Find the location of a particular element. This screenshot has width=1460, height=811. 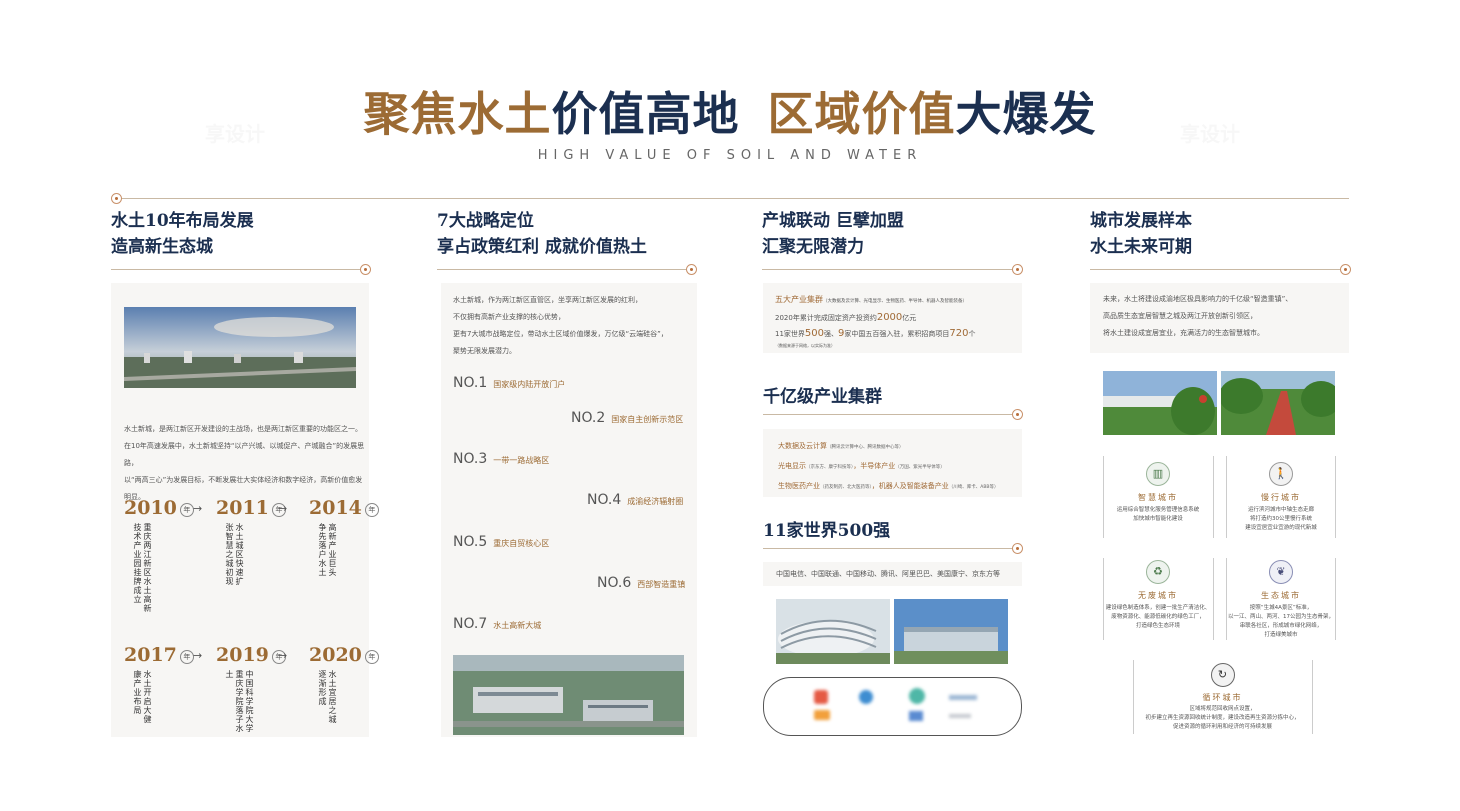

feature-desc-line: 按照“生城4A景区”标准， is located at coordinates (1281, 608).